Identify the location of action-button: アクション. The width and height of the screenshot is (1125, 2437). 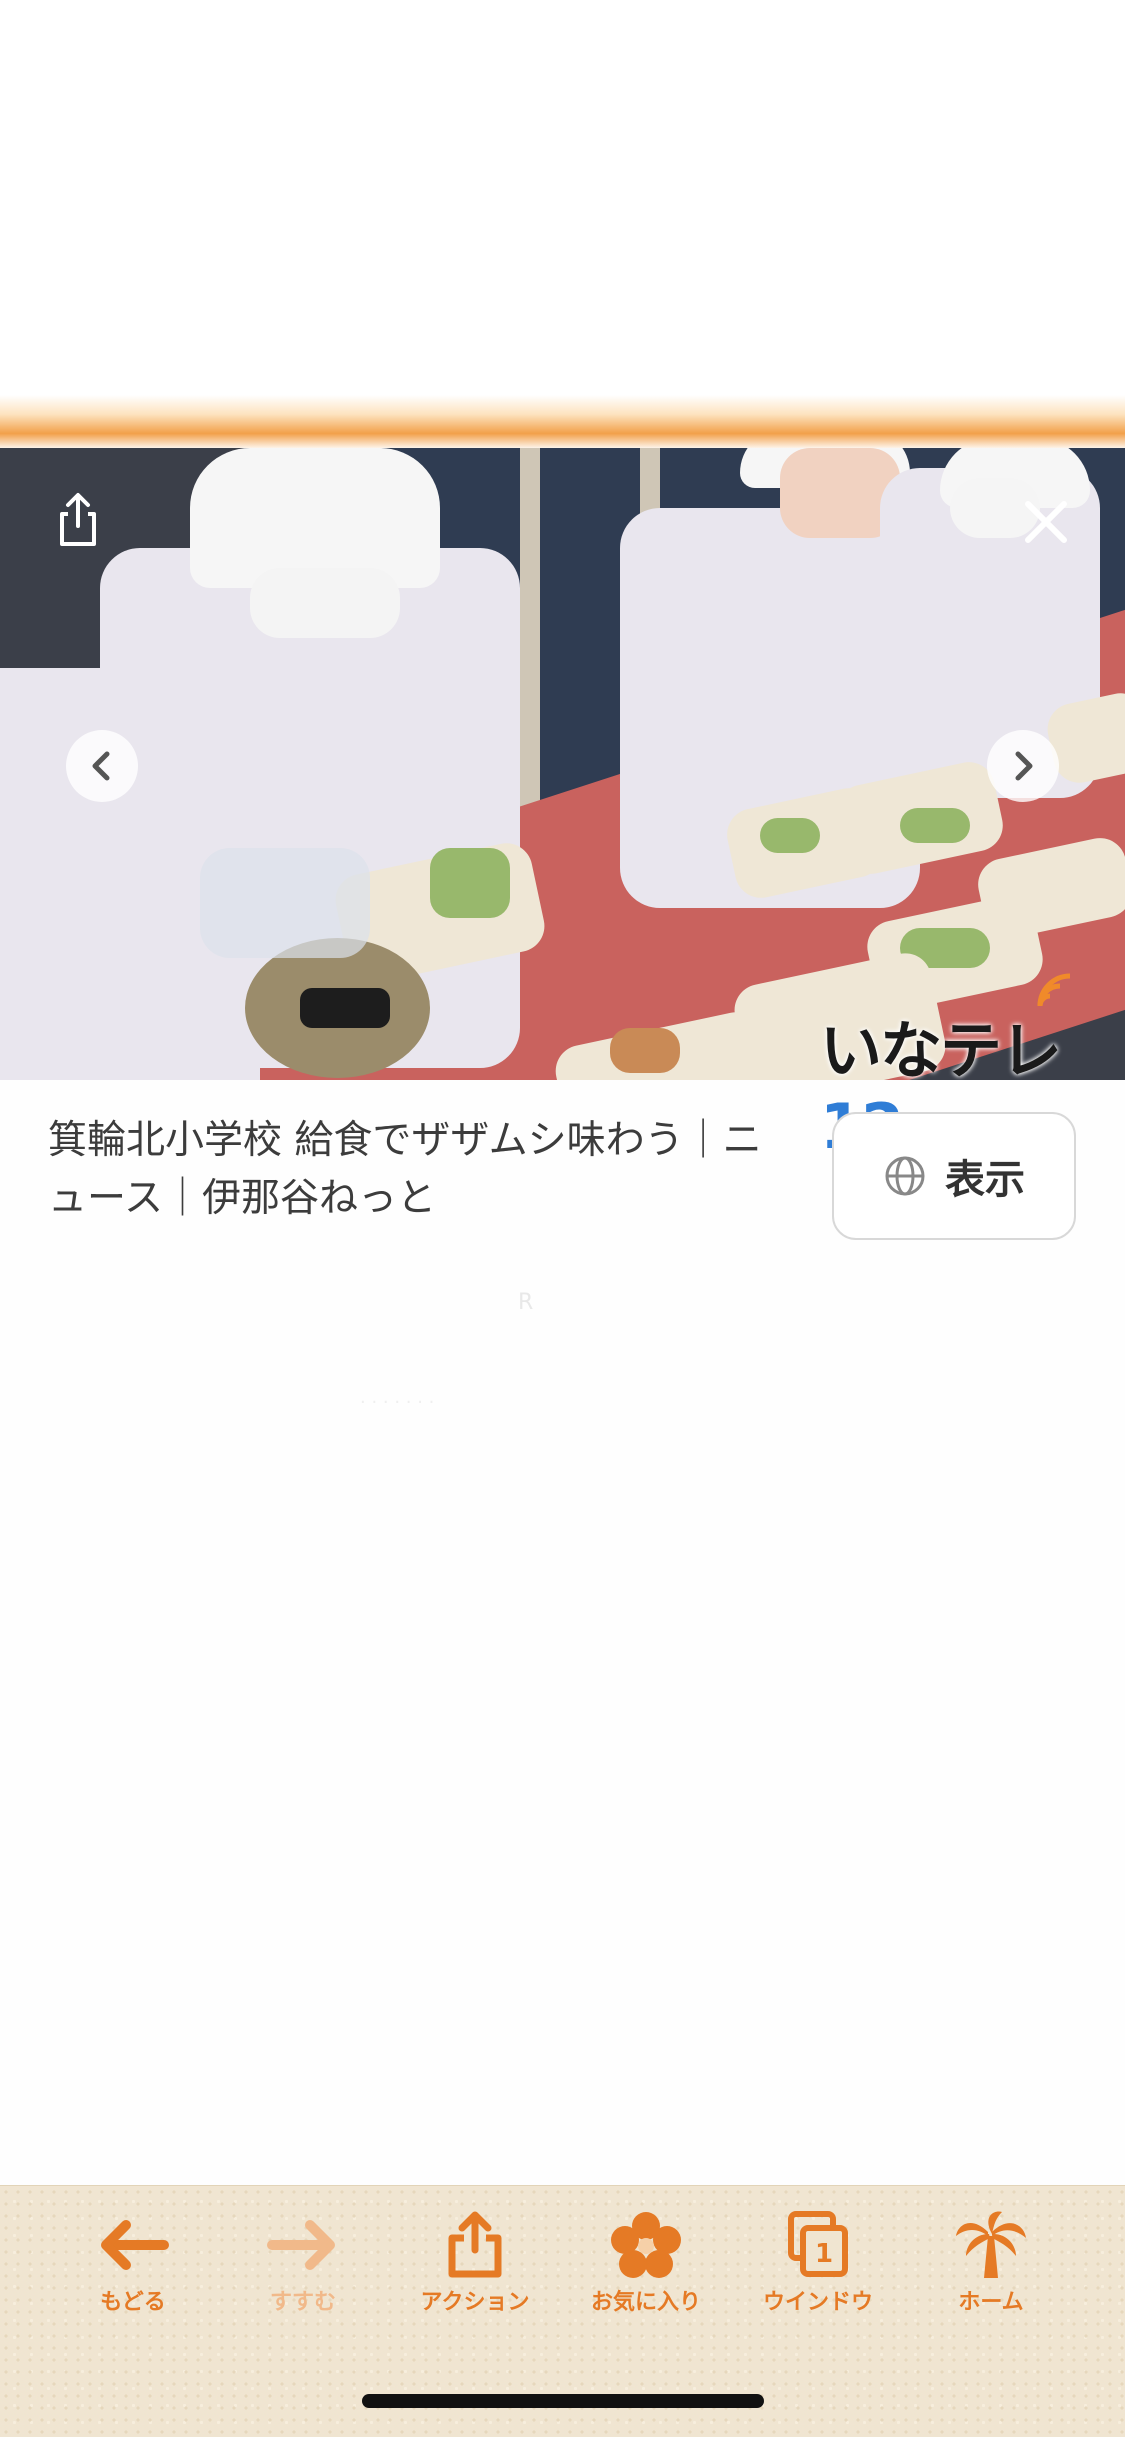
(475, 2265).